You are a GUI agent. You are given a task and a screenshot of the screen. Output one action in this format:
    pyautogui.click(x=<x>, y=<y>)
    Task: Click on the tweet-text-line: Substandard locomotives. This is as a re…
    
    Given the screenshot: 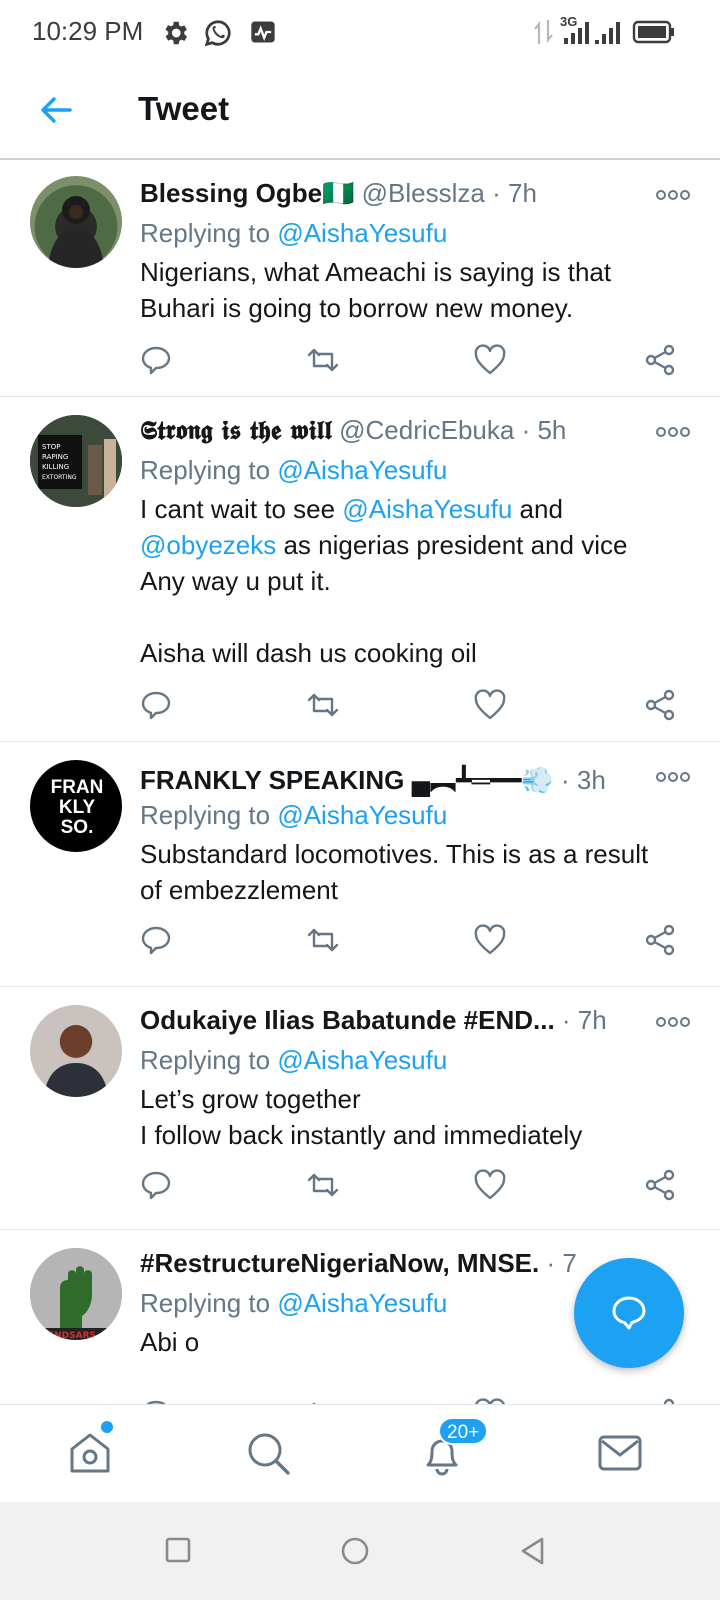 What is the action you would take?
    pyautogui.click(x=394, y=854)
    